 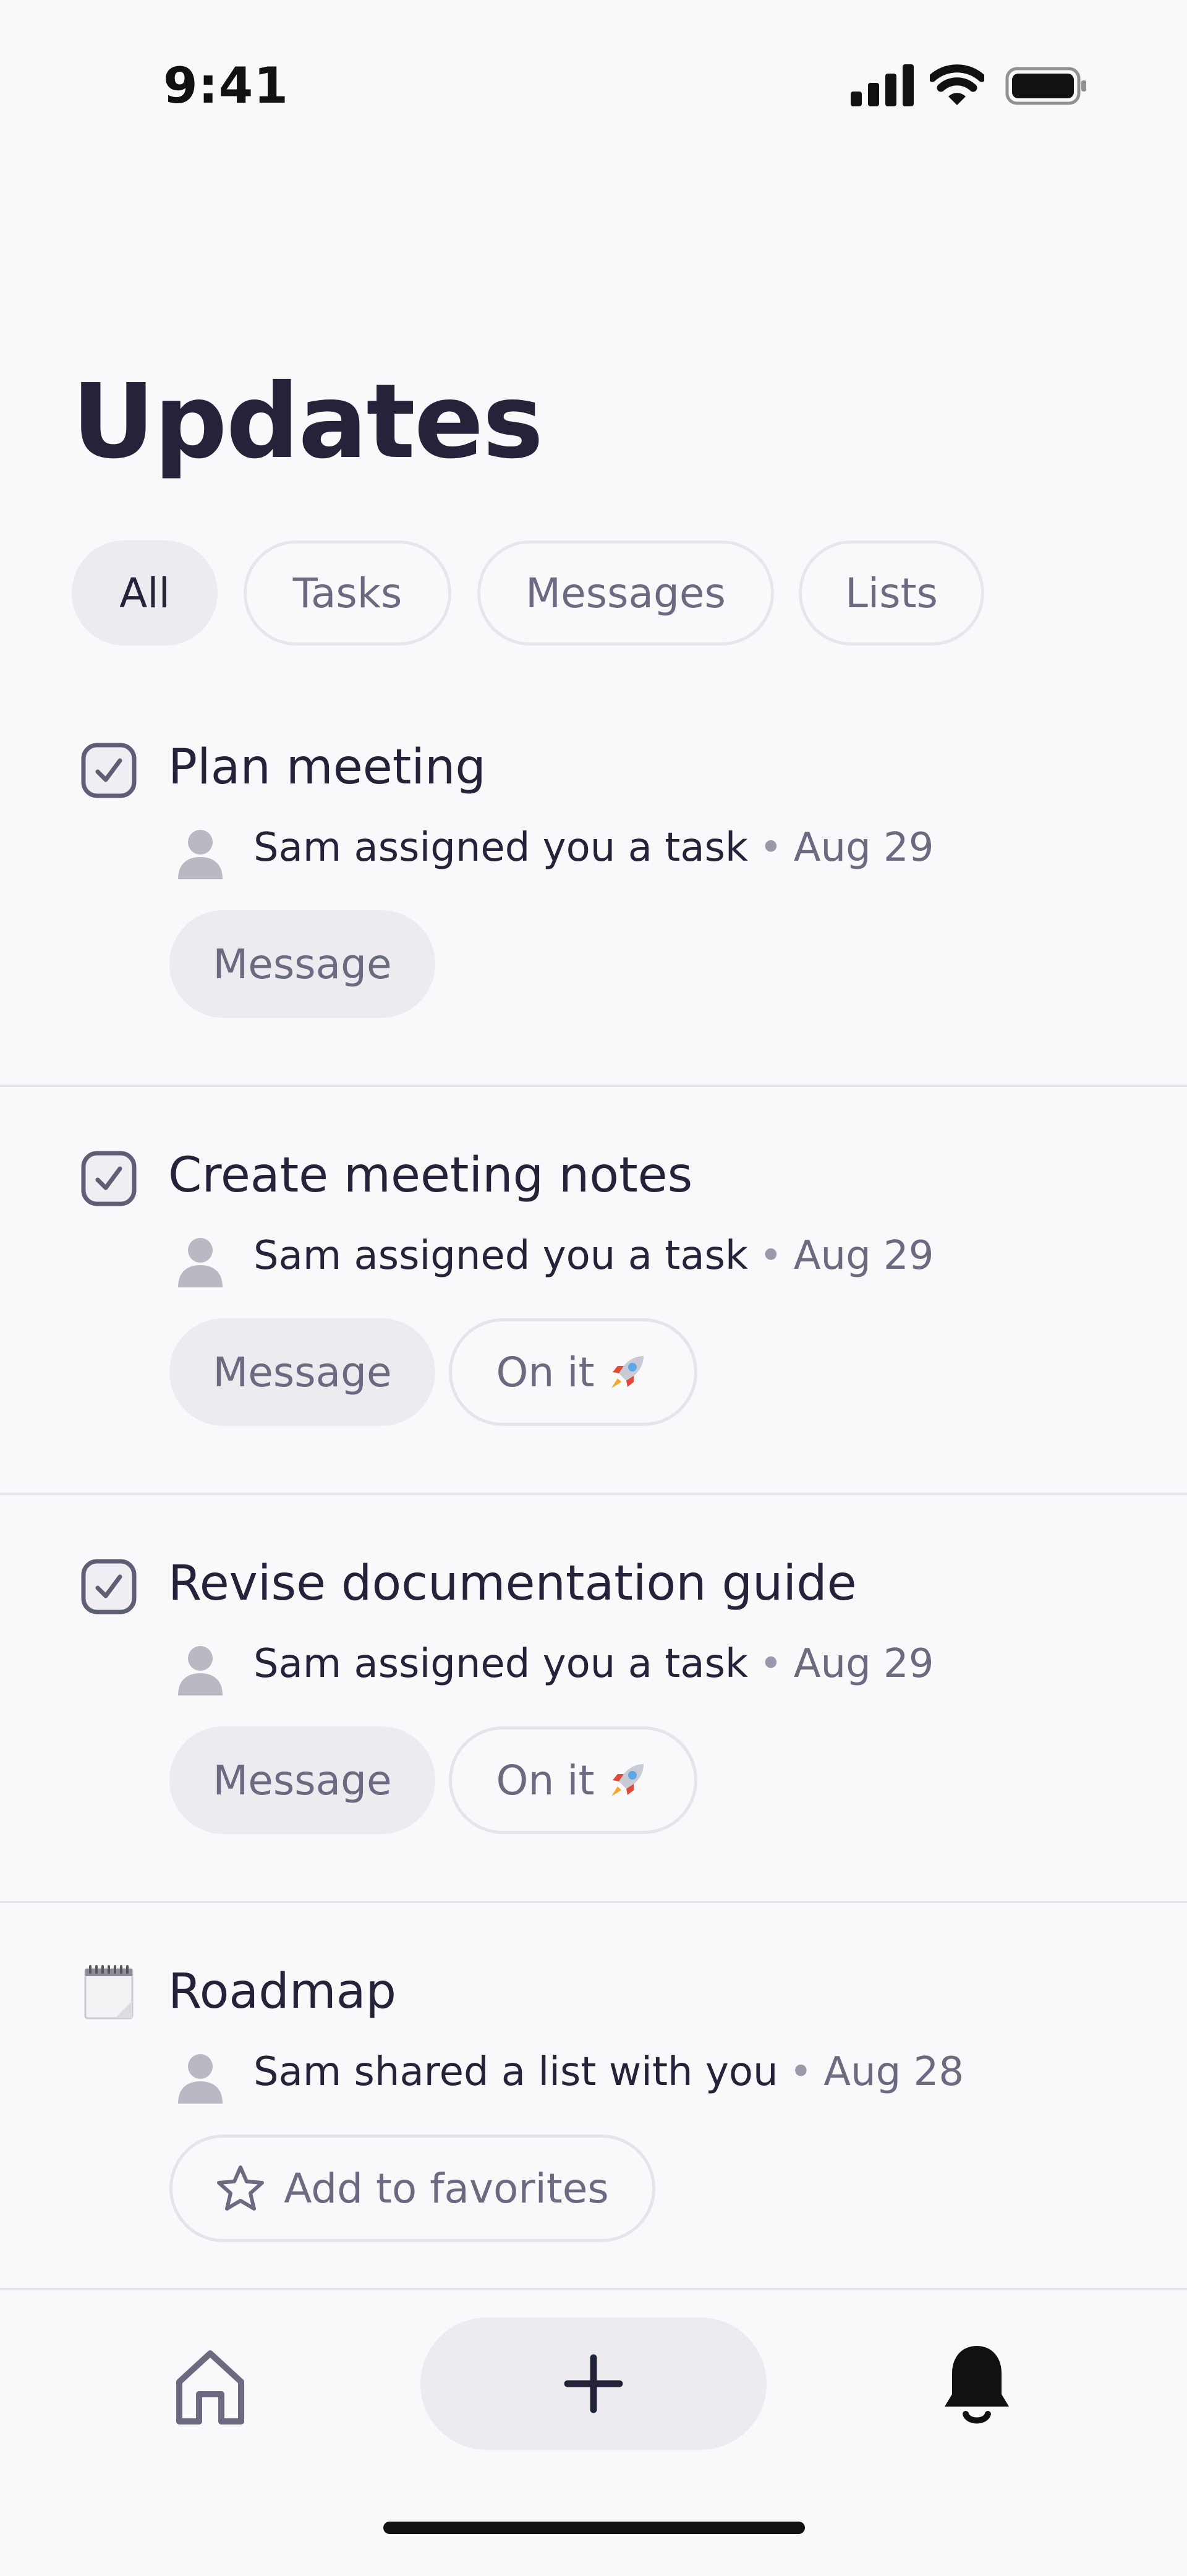 I want to click on status-time: 9:41, so click(x=226, y=85).